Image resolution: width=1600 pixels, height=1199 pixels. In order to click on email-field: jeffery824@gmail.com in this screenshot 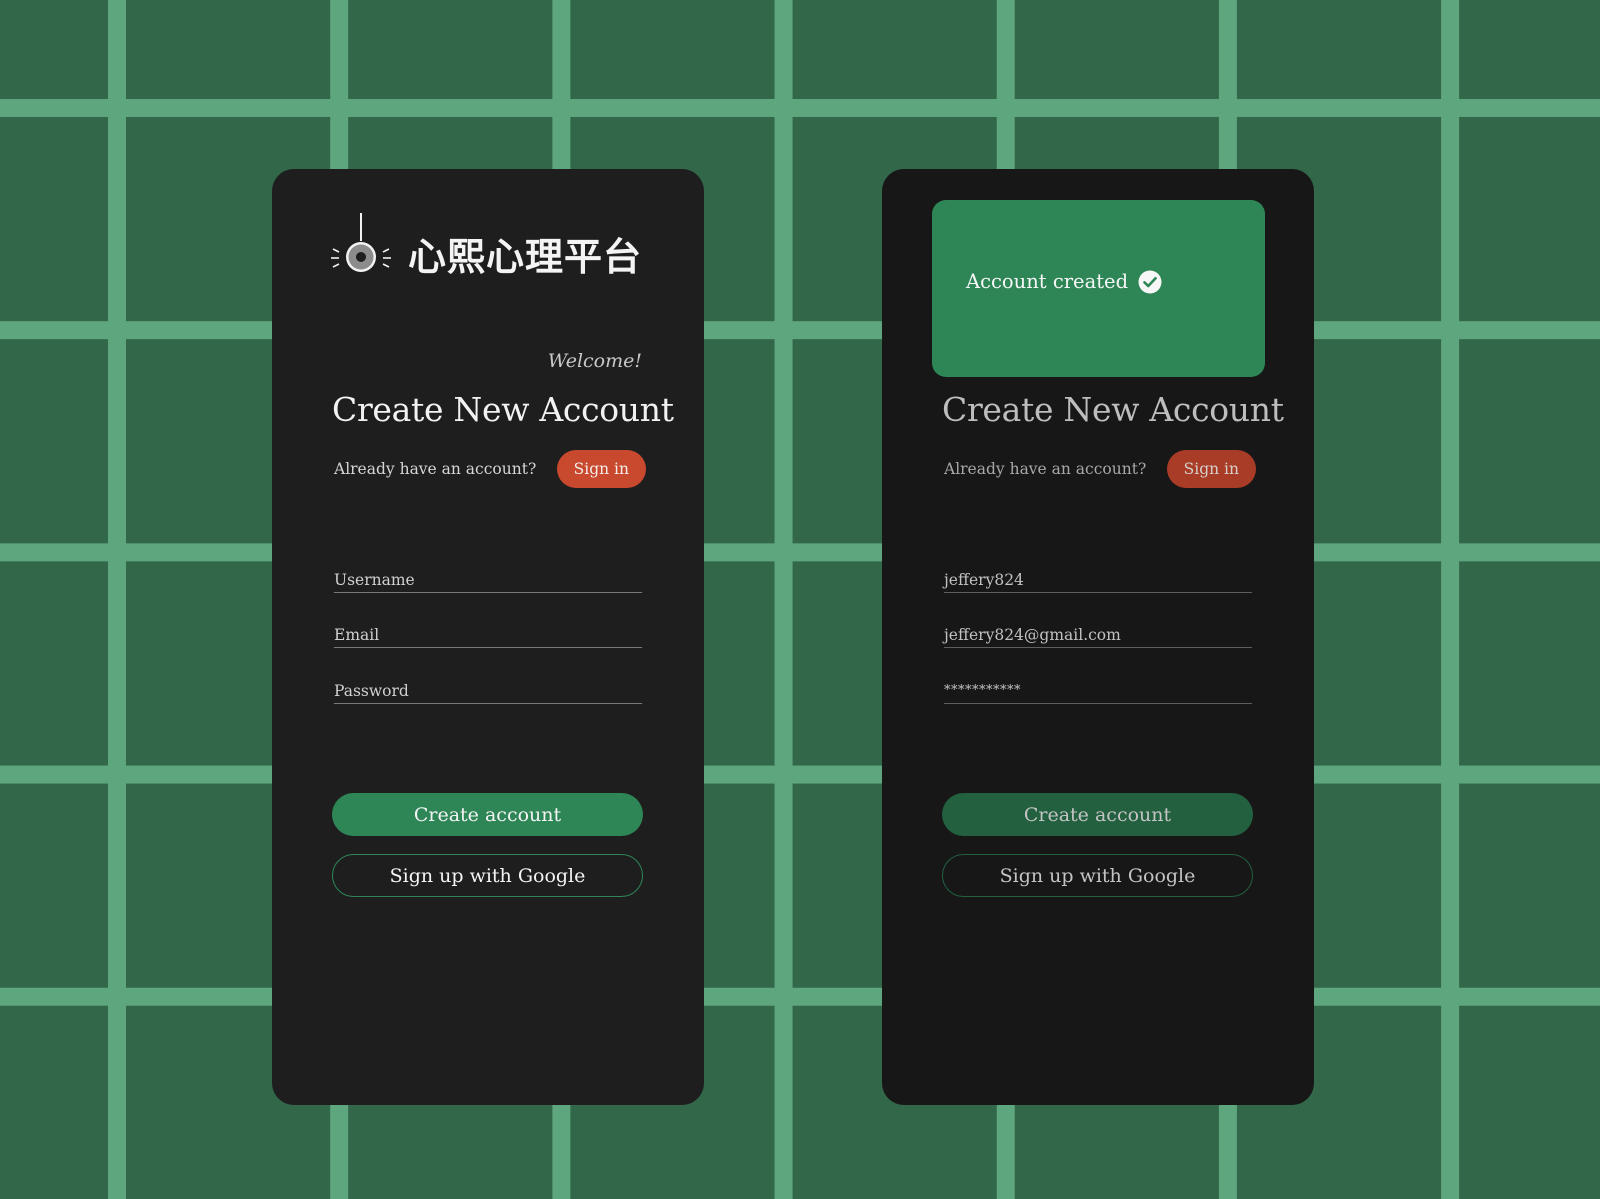, I will do `click(1098, 635)`.